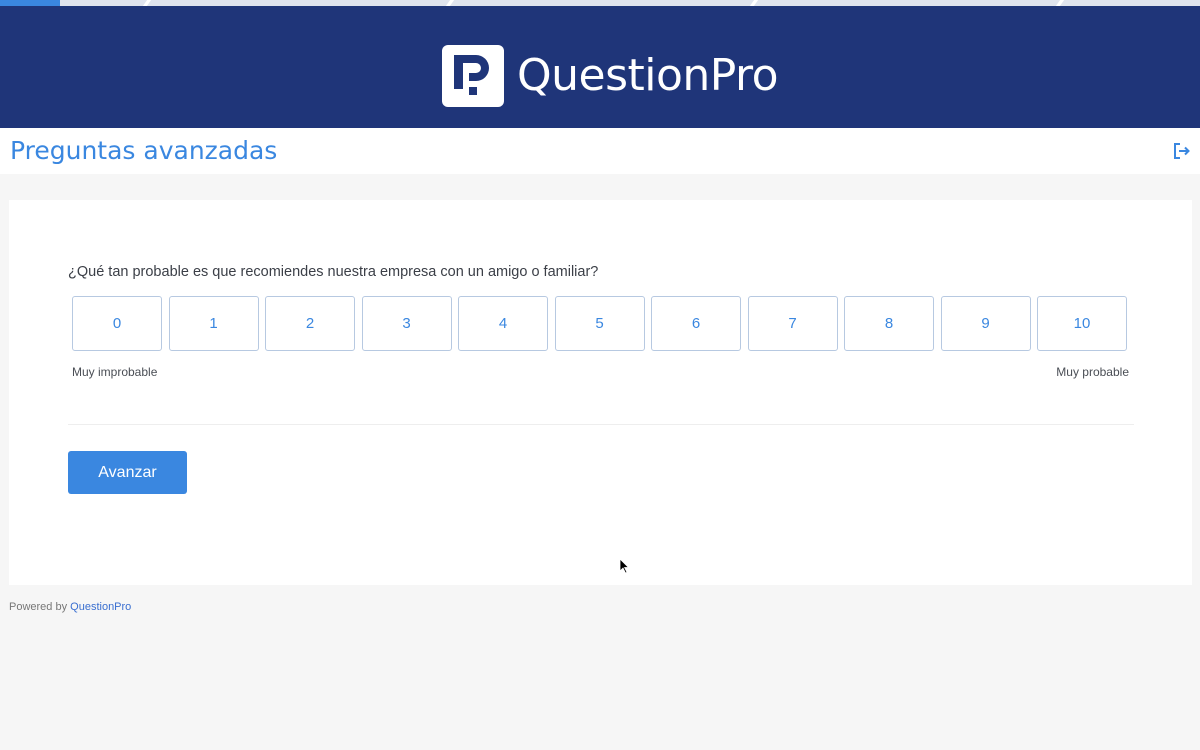 The image size is (1200, 750). I want to click on scale-option-1: 1, so click(213, 323).